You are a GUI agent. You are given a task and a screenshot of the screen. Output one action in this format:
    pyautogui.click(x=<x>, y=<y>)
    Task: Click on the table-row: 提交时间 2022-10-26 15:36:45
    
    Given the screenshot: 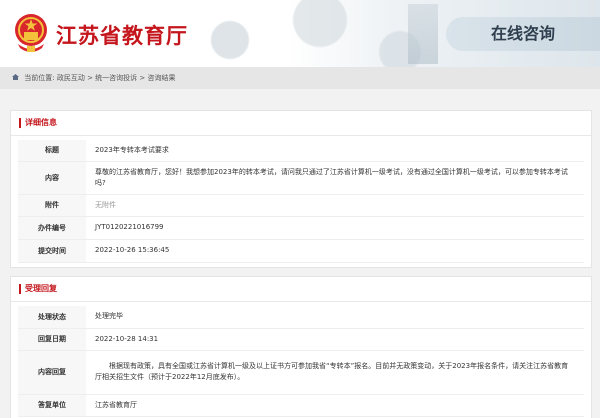 What is the action you would take?
    pyautogui.click(x=301, y=251)
    